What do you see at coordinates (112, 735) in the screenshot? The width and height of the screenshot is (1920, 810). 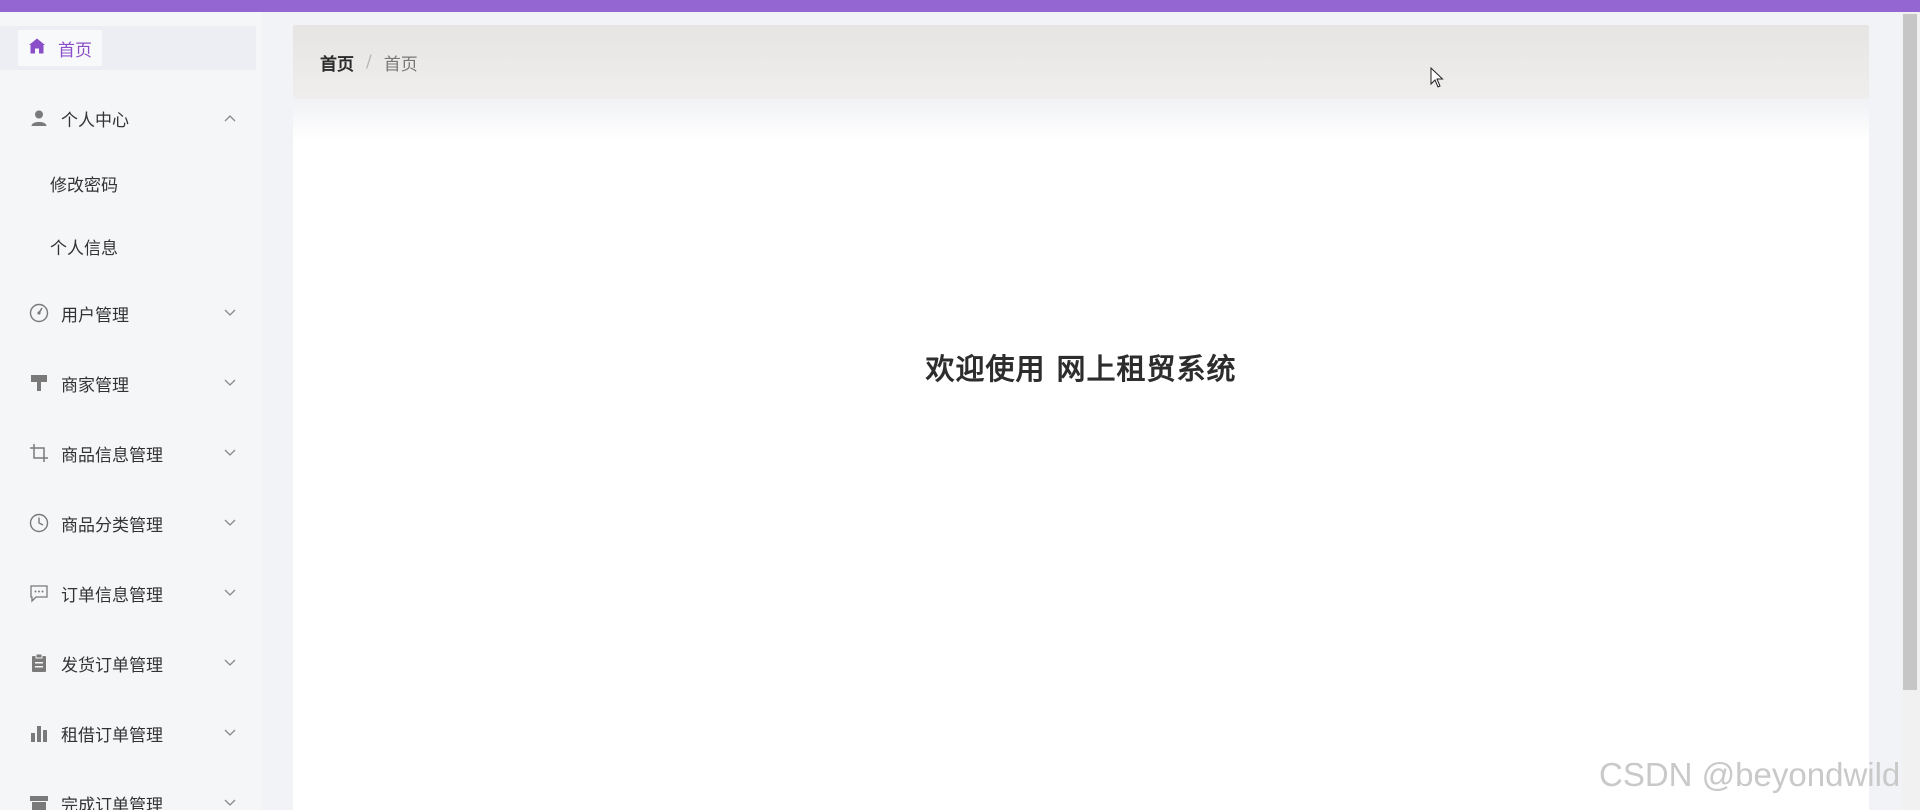 I see `sidebar-item-label: 租借订单管理` at bounding box center [112, 735].